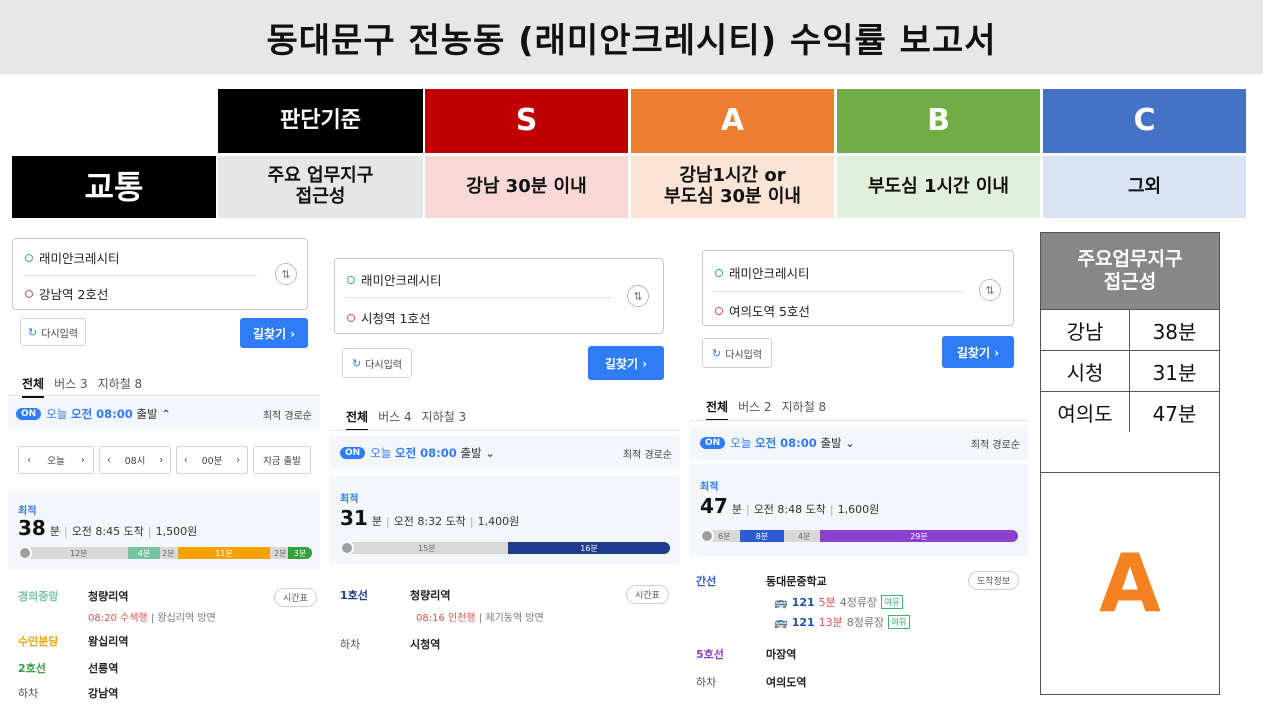 Image resolution: width=1263 pixels, height=711 pixels. I want to click on fare: 1,500원, so click(176, 531).